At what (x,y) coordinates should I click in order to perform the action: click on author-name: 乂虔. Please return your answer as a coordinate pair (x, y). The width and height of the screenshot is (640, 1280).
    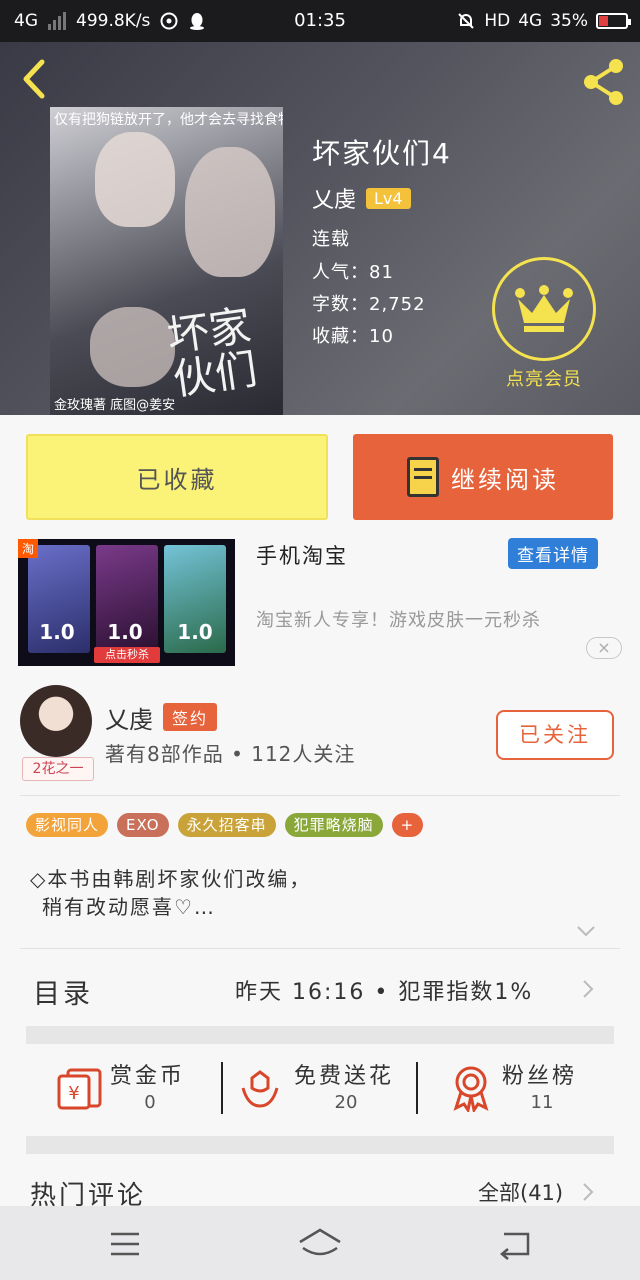
    Looking at the image, I should click on (129, 717).